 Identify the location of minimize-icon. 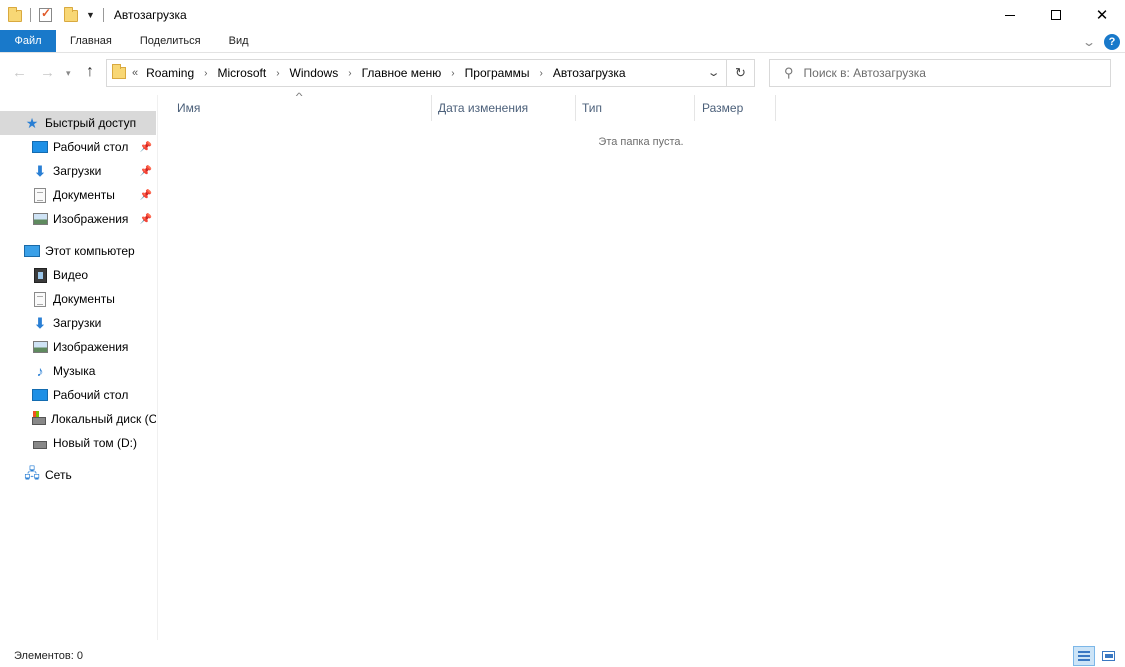
(1010, 15).